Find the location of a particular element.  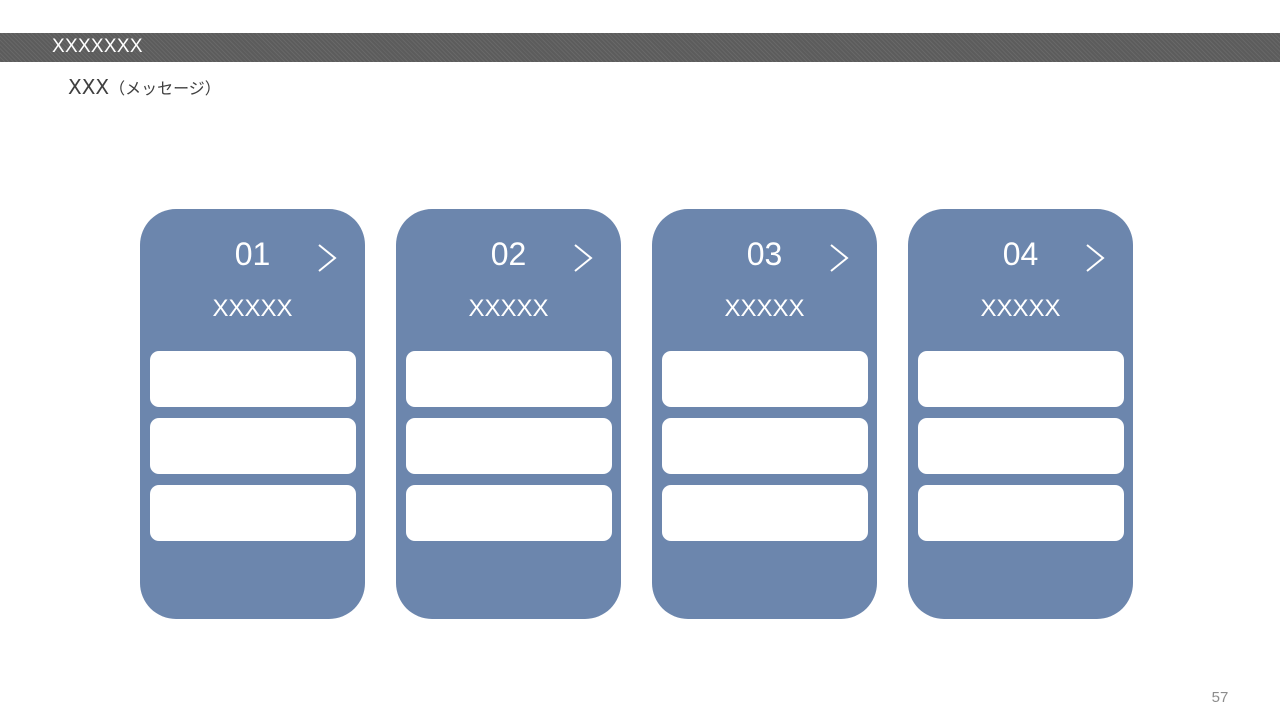

slide-subtitle: XXX（メッセージ） is located at coordinates (144, 88).